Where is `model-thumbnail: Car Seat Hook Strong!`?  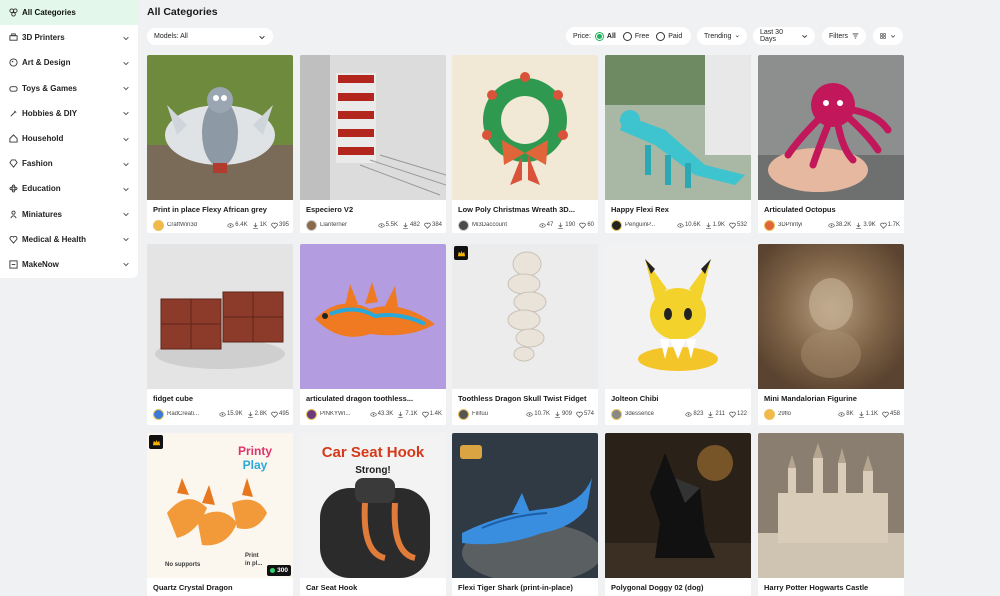 model-thumbnail: Car Seat Hook Strong! is located at coordinates (373, 505).